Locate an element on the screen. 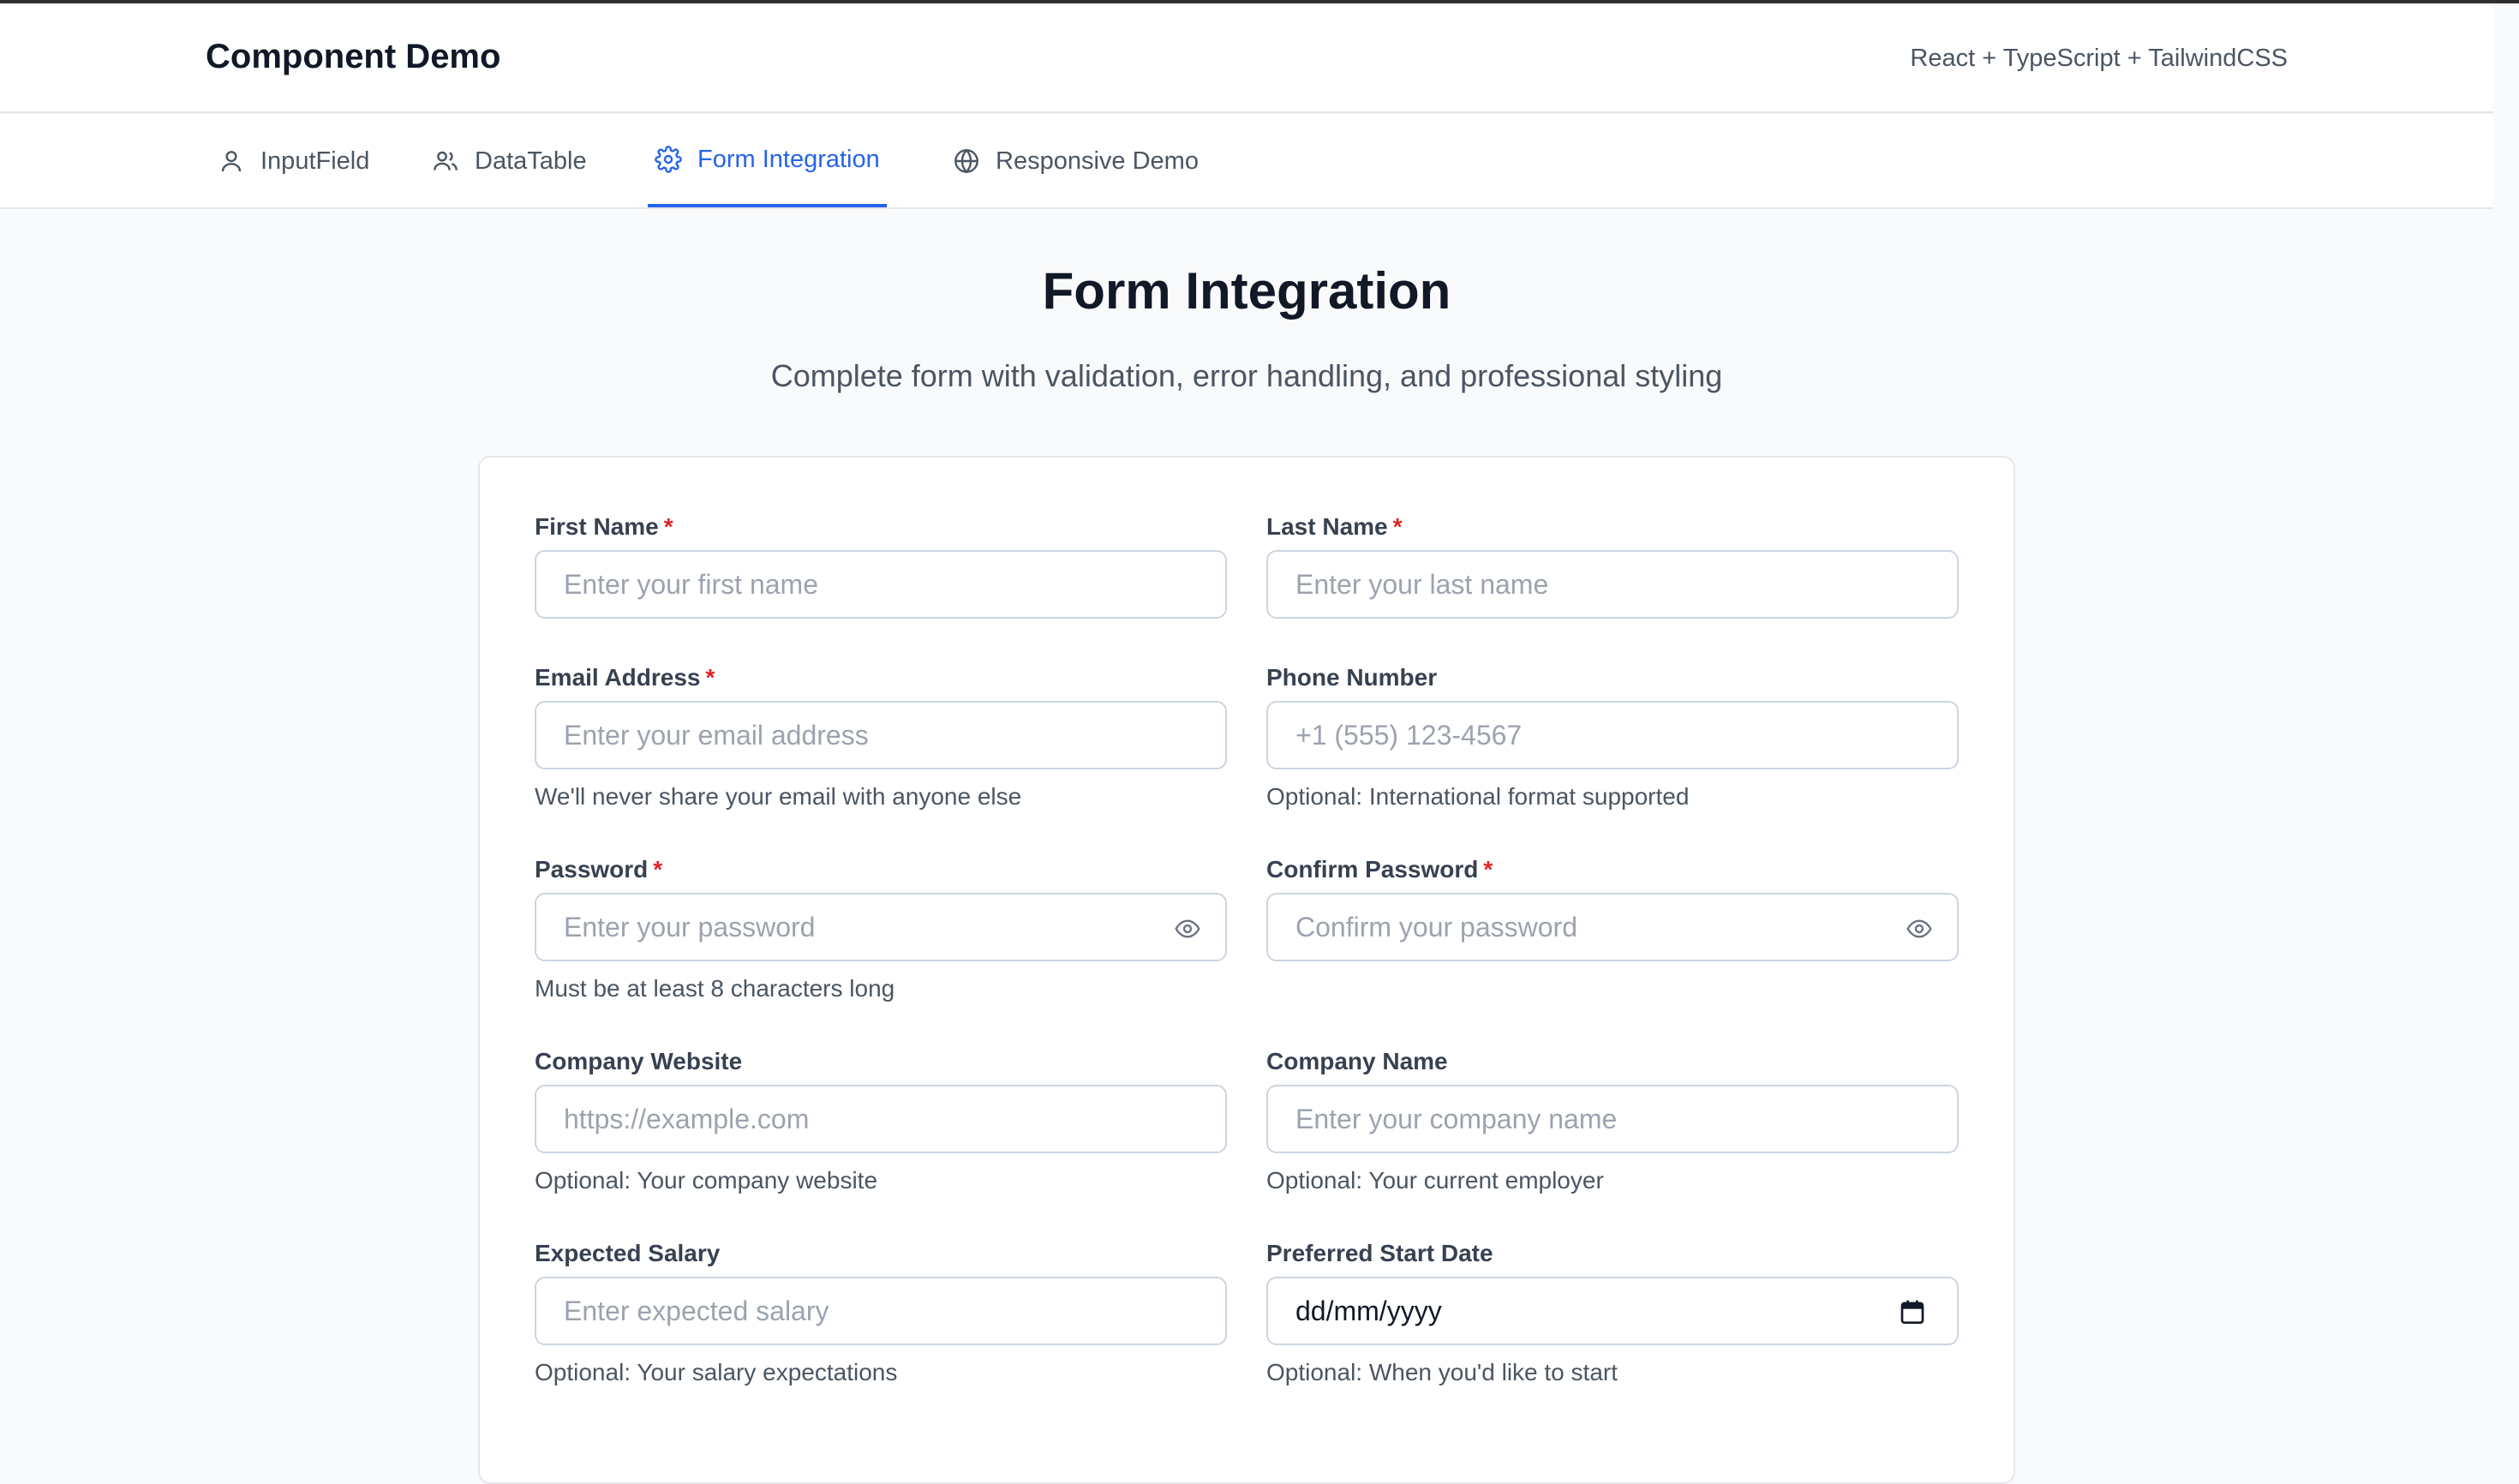 Image resolution: width=2519 pixels, height=1484 pixels. confirm-password-input-box is located at coordinates (1612, 927).